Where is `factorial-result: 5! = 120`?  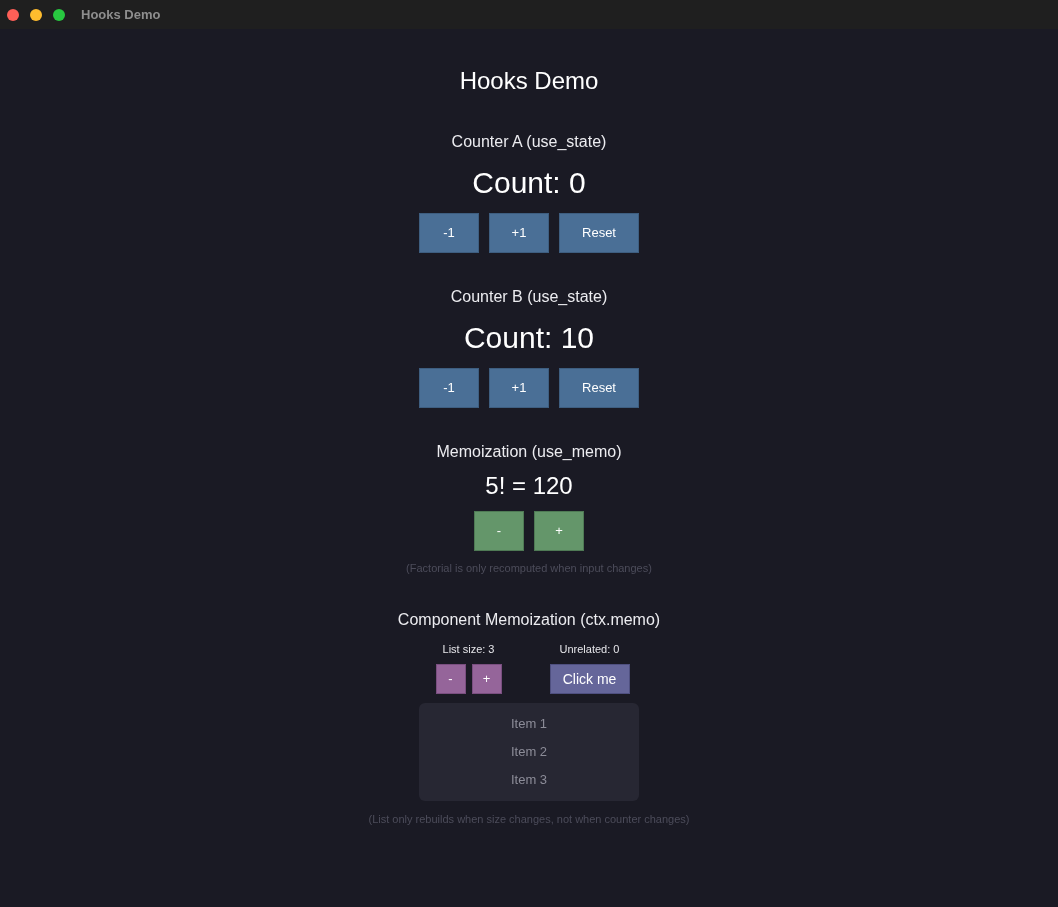
factorial-result: 5! = 120 is located at coordinates (529, 486).